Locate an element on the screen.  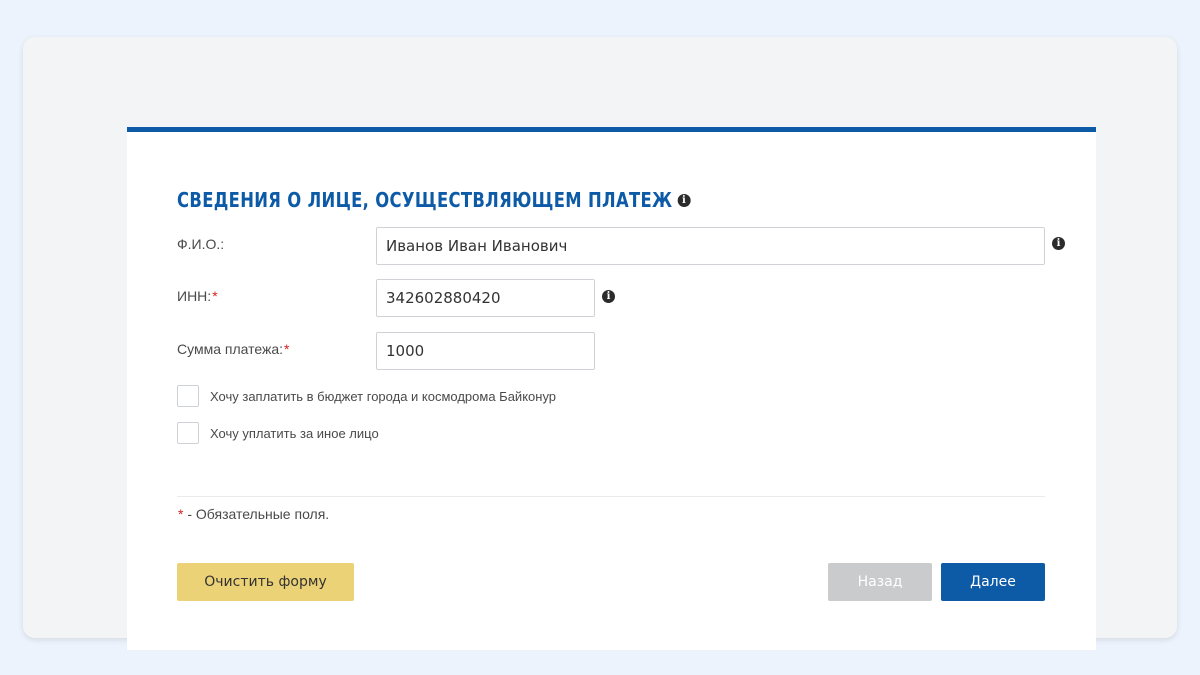
amount-input is located at coordinates (485, 351).